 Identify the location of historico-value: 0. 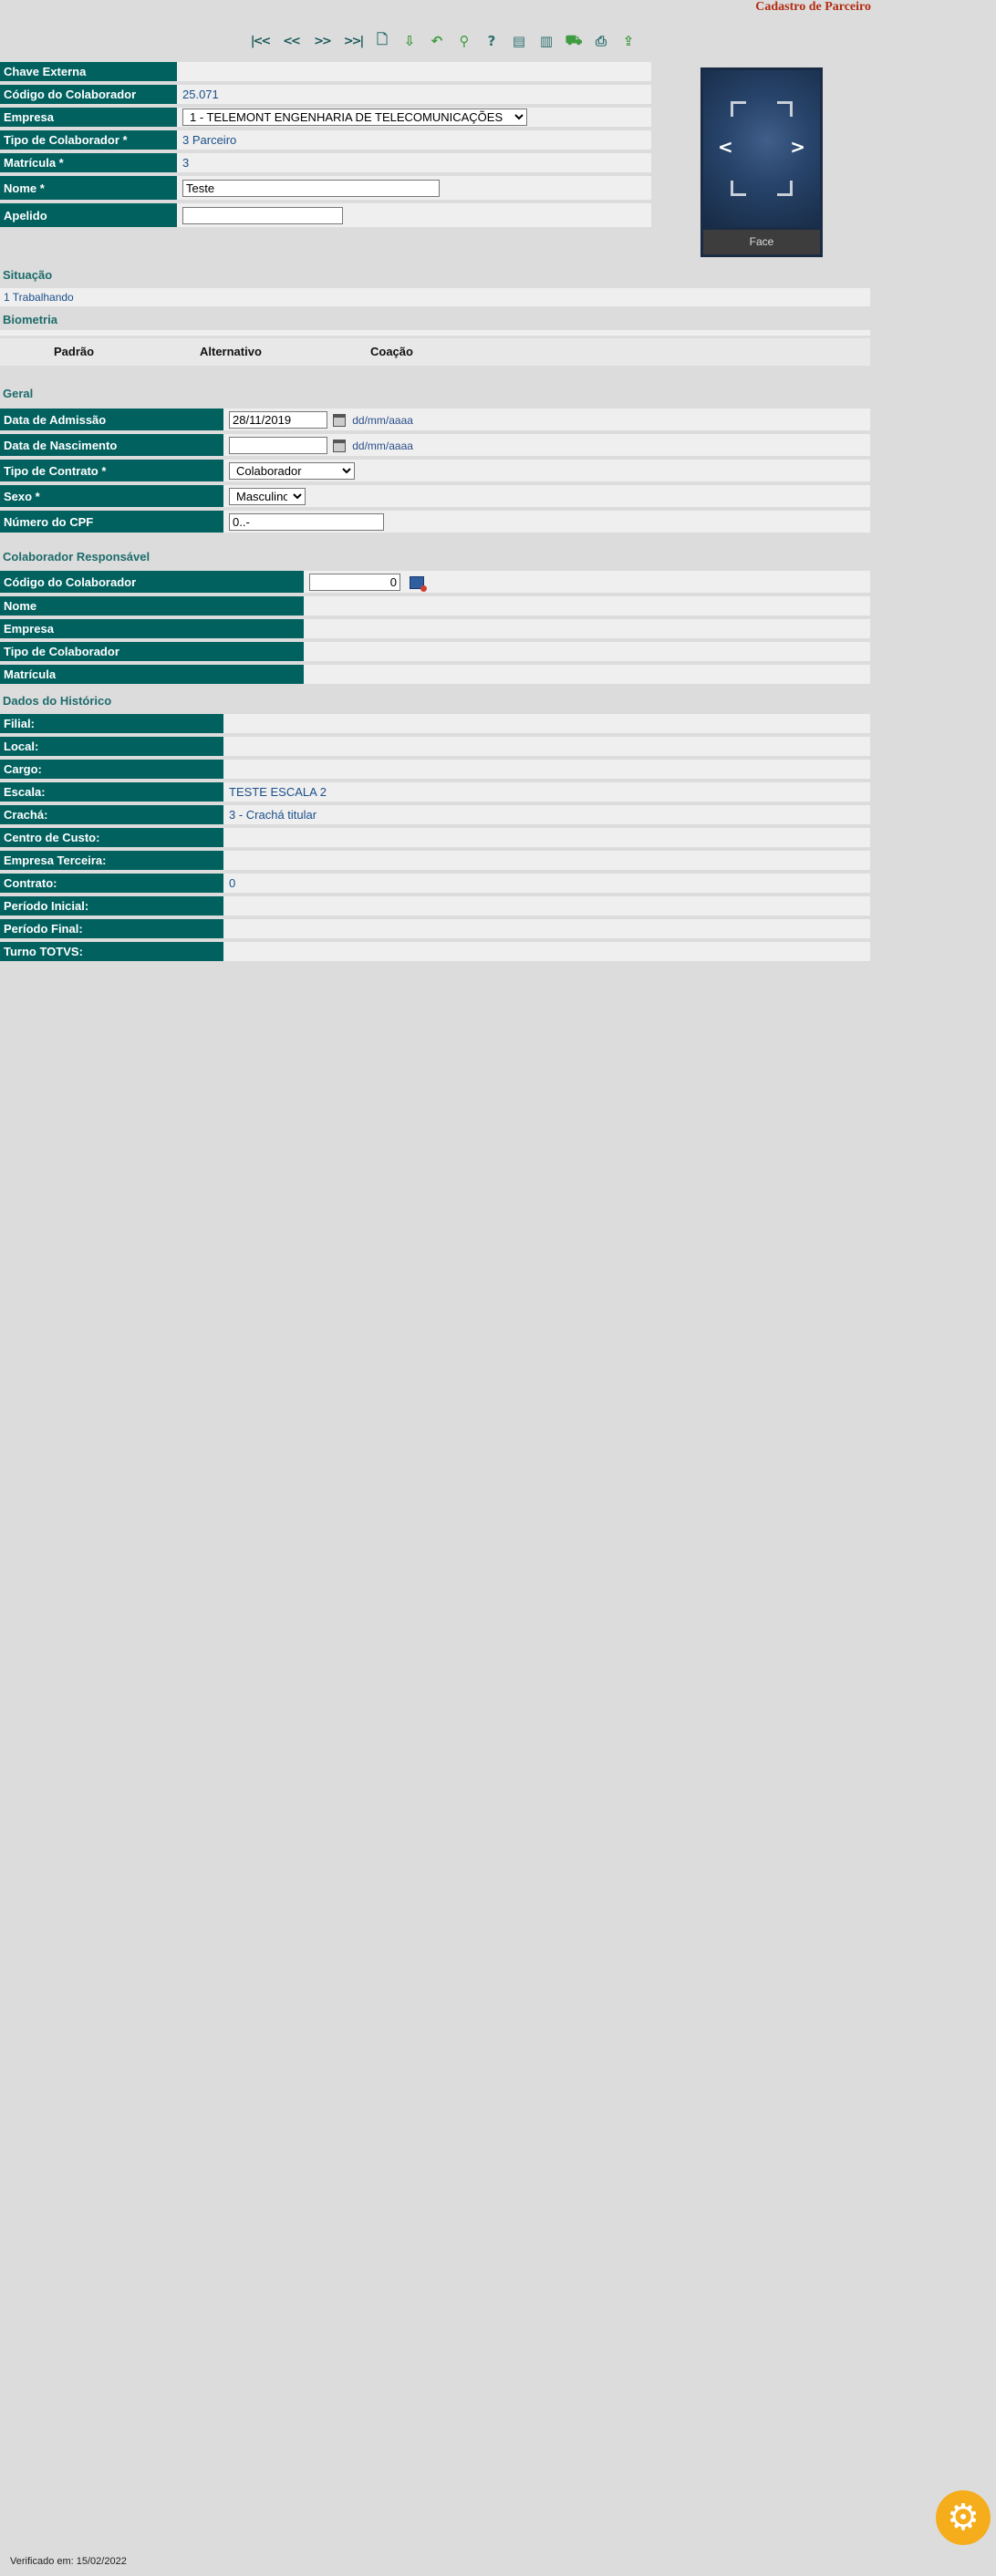
(547, 883).